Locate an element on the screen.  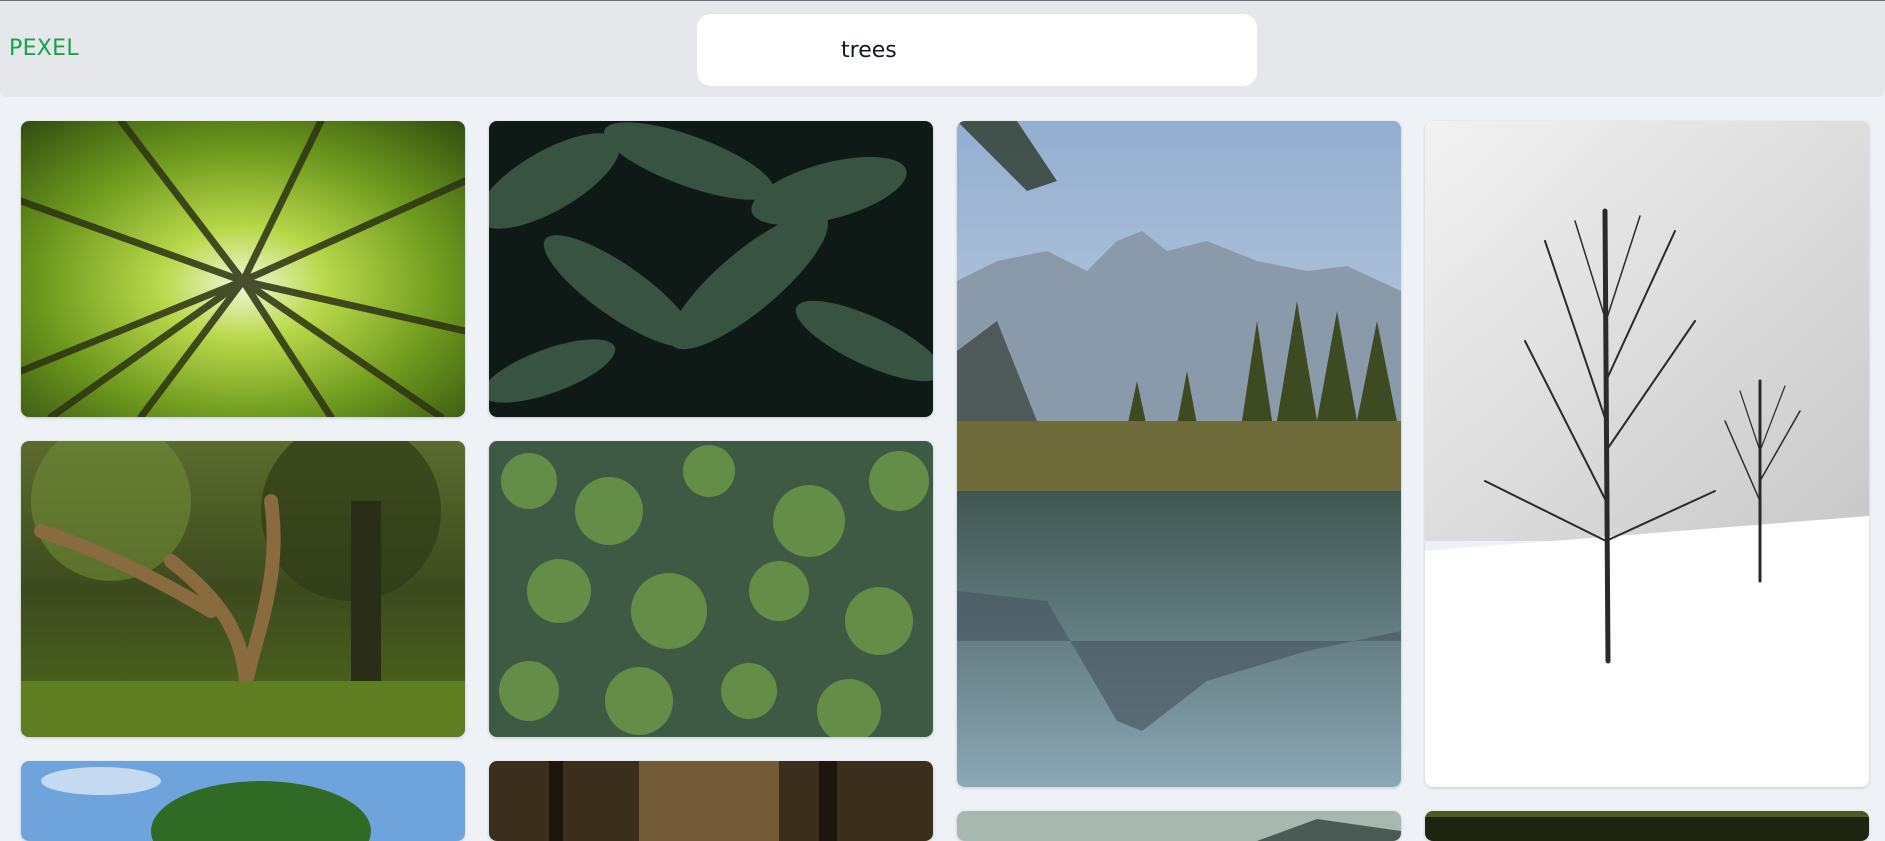
photo-aerial-forest is located at coordinates (711, 589).